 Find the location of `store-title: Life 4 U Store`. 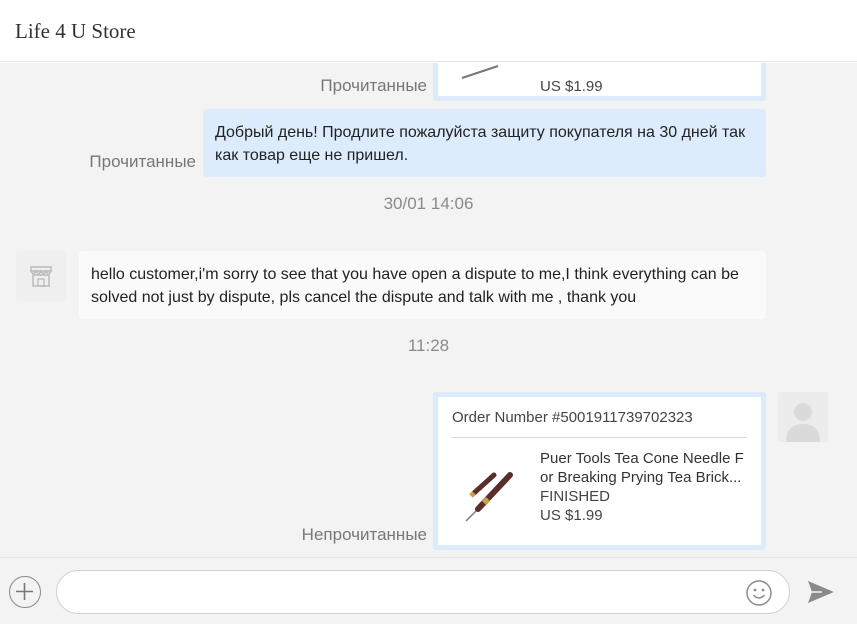

store-title: Life 4 U Store is located at coordinates (75, 31).